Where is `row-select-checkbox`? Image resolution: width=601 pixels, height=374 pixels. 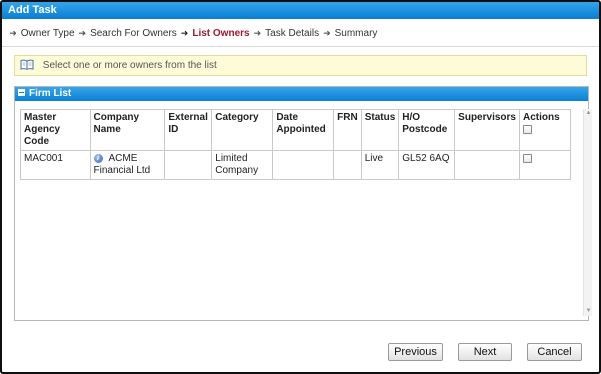
row-select-checkbox is located at coordinates (527, 158).